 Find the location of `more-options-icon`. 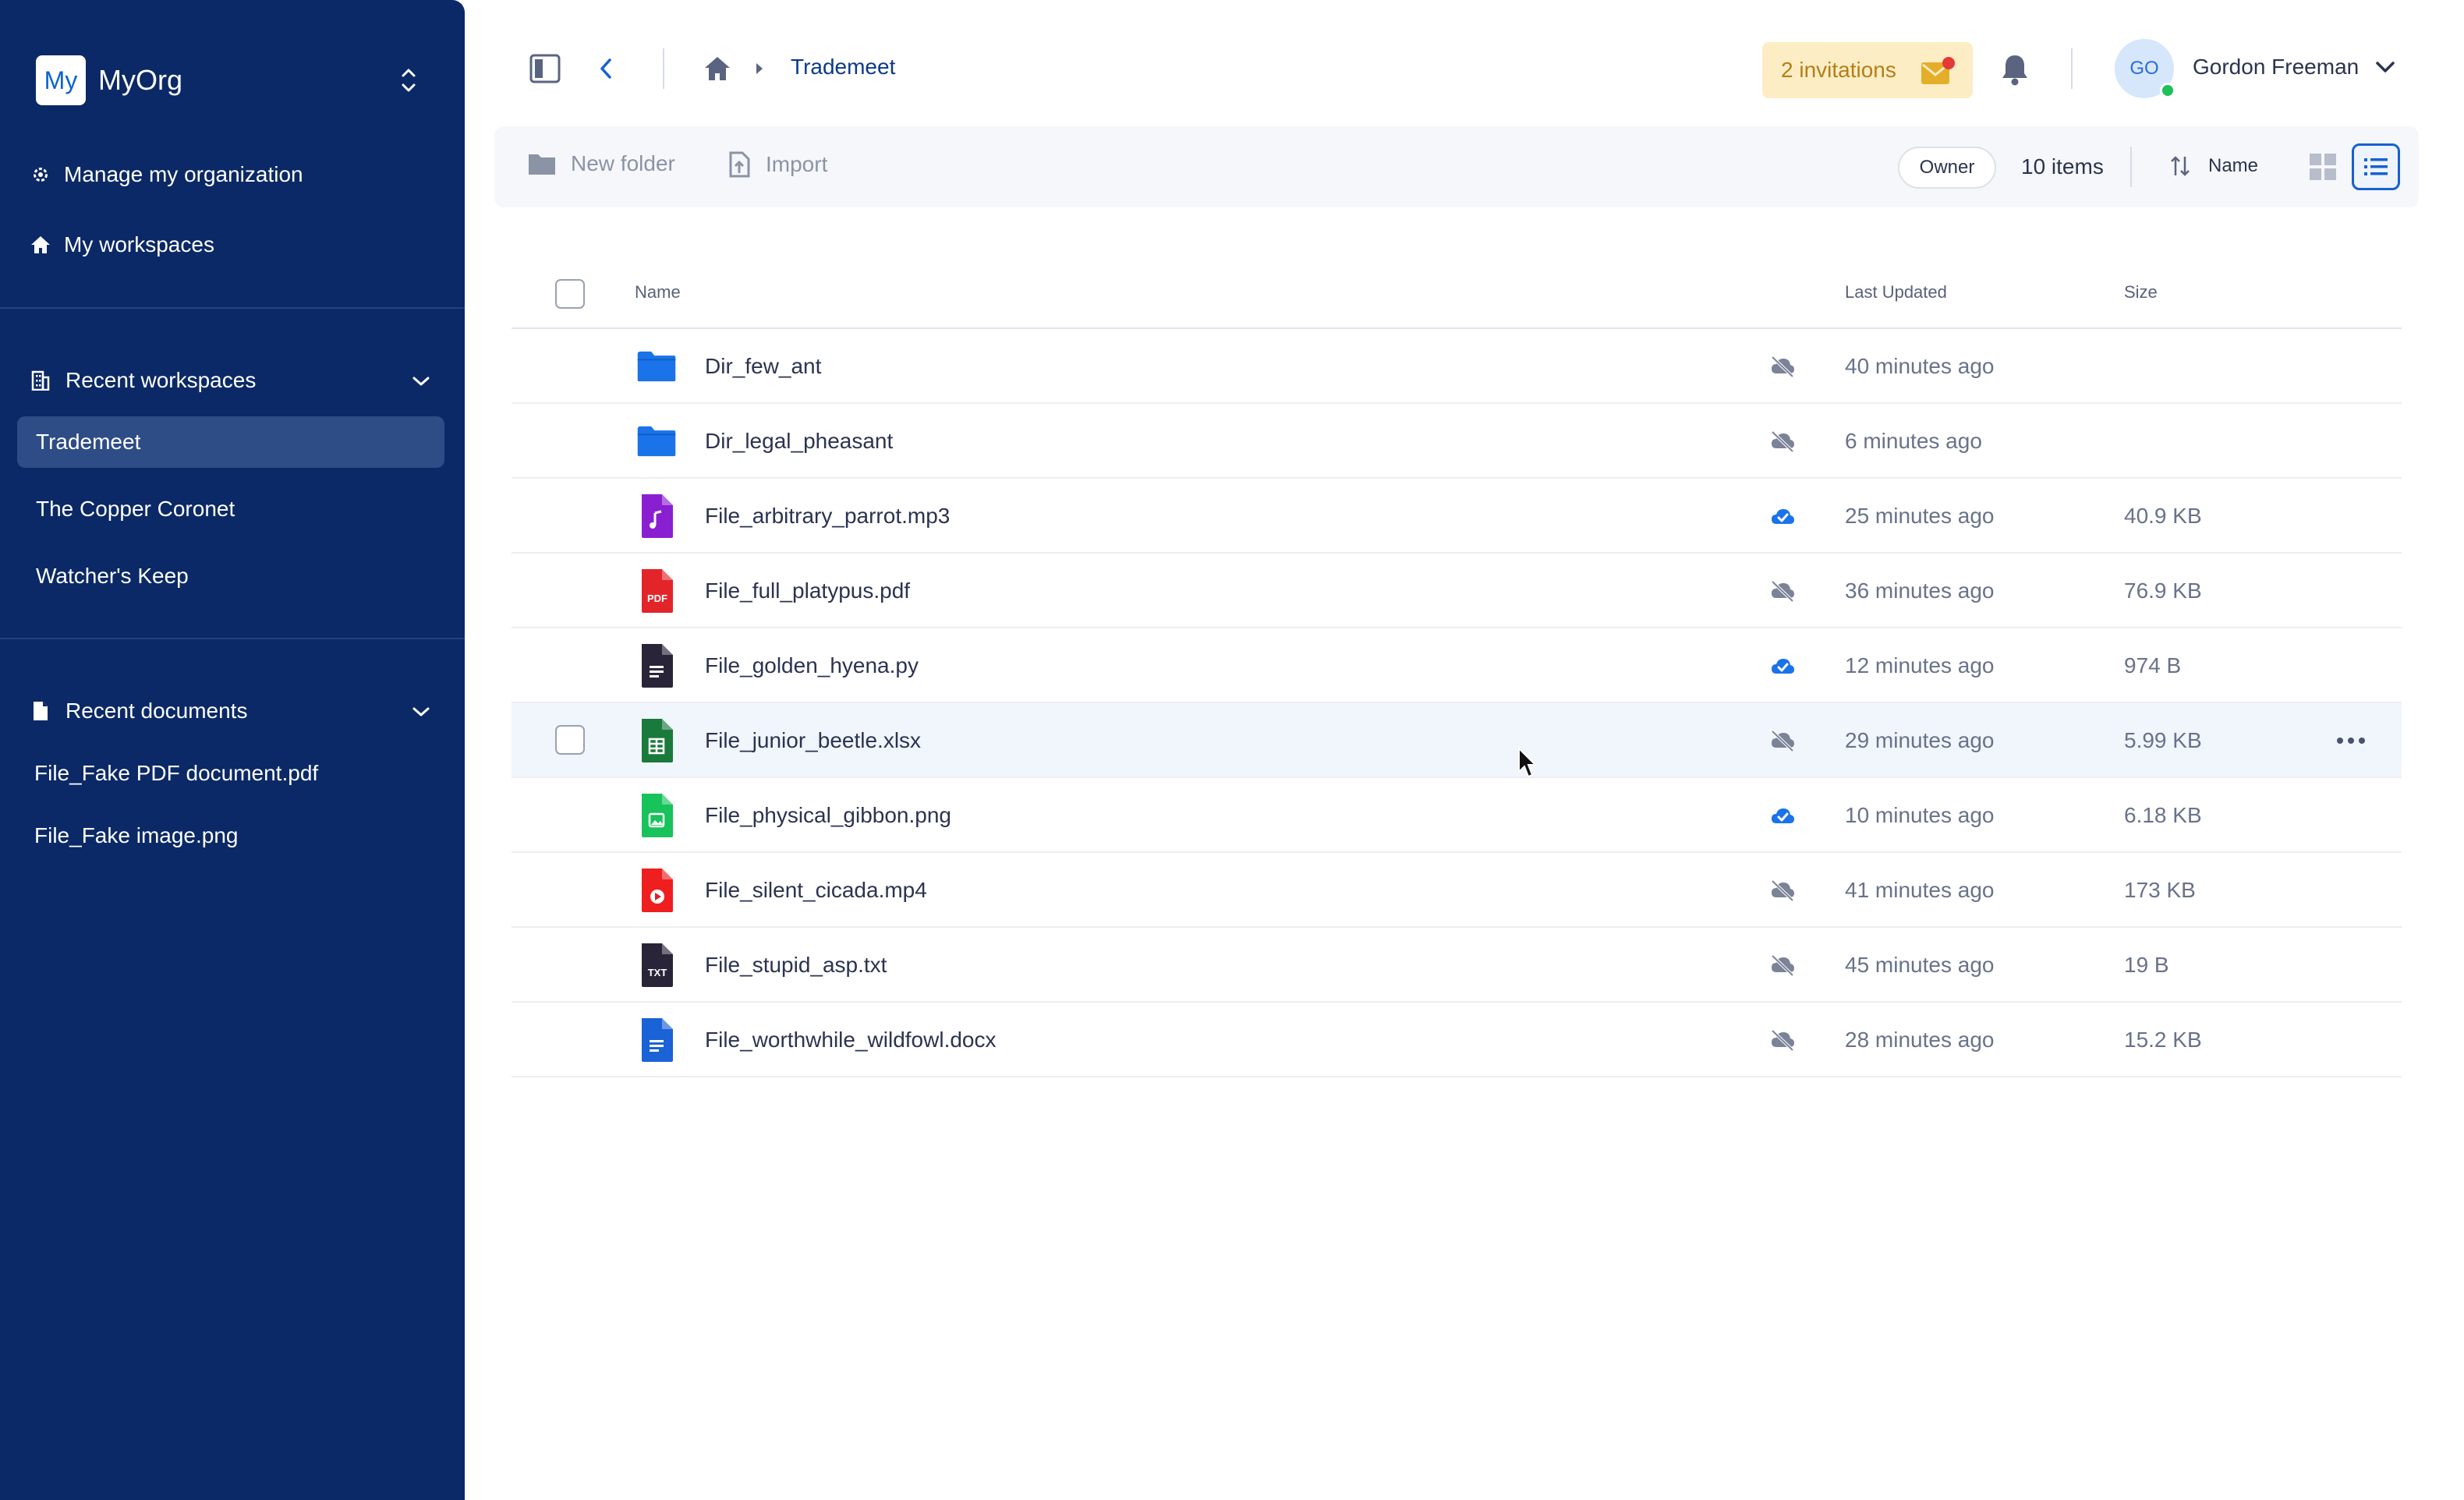

more-options-icon is located at coordinates (2350, 740).